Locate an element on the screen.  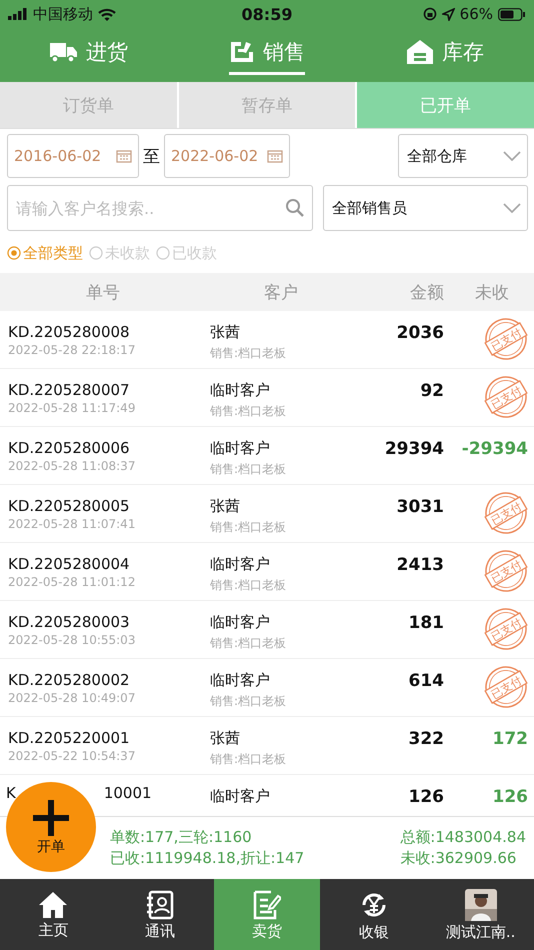
battery-percent: 66% is located at coordinates (476, 14).